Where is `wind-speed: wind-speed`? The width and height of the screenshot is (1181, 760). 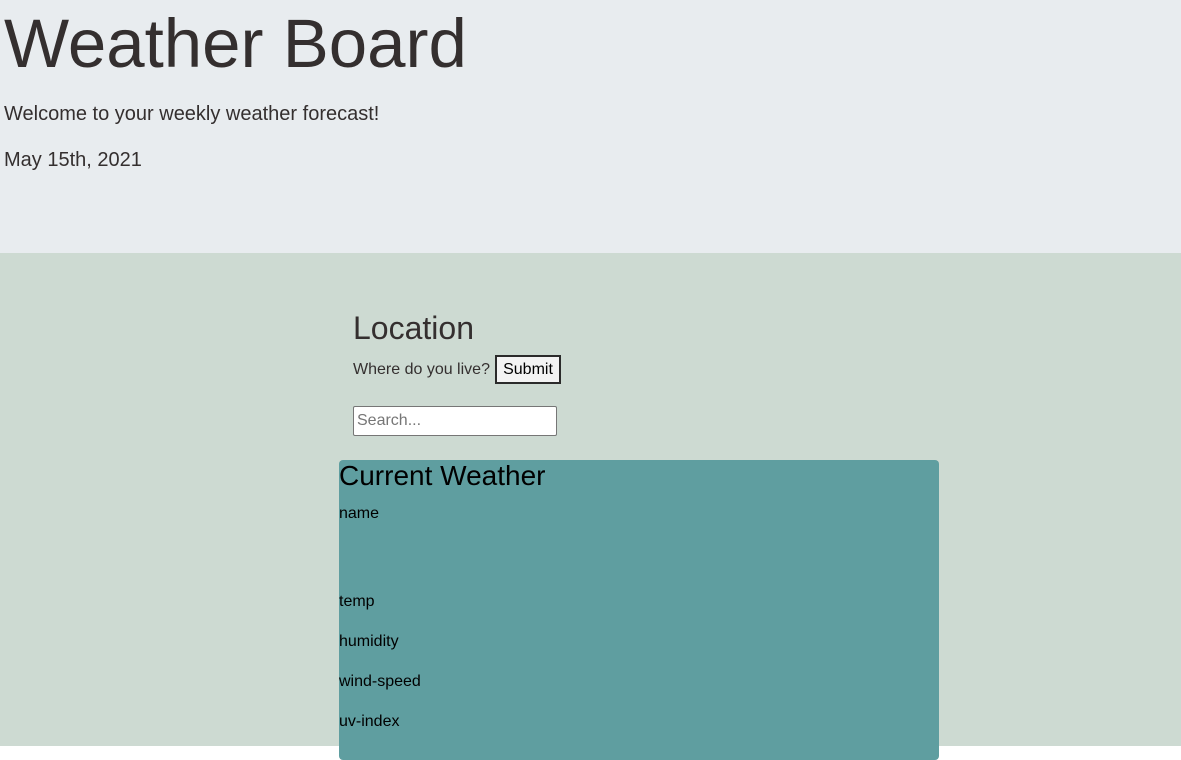
wind-speed: wind-speed is located at coordinates (380, 681).